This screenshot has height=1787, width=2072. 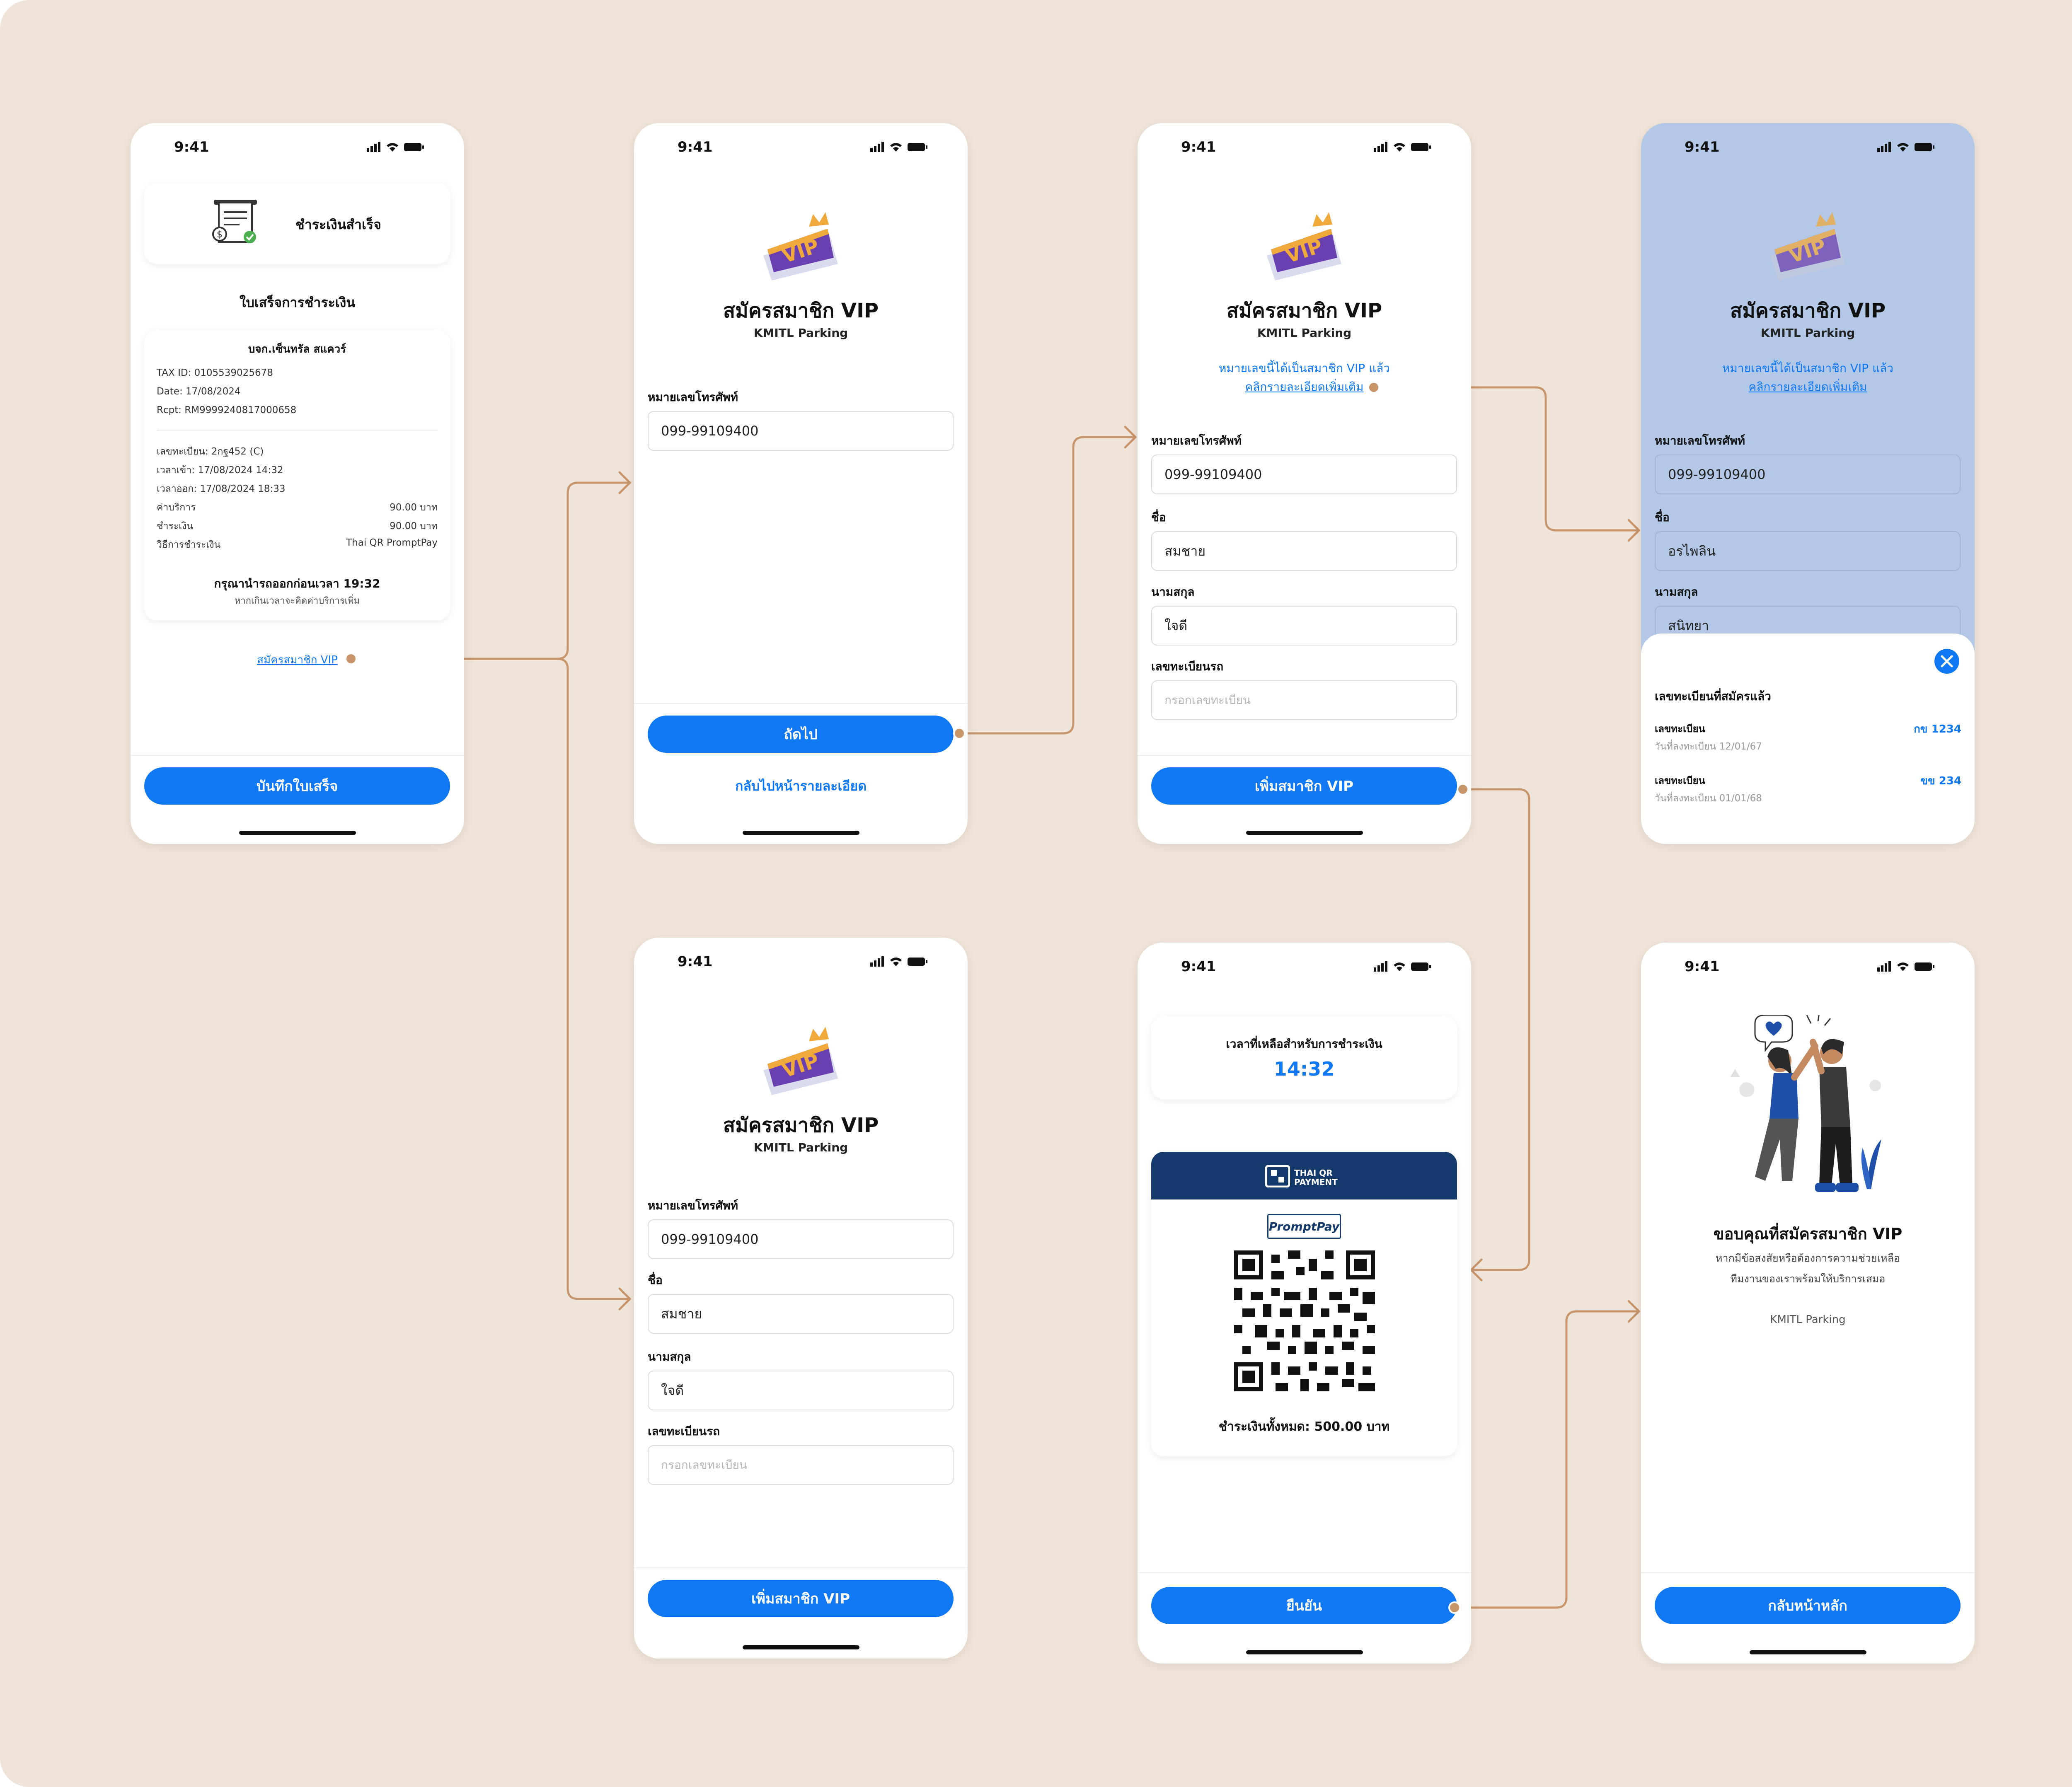 I want to click on row-label: วิธีการชำระเงิน, so click(x=189, y=544).